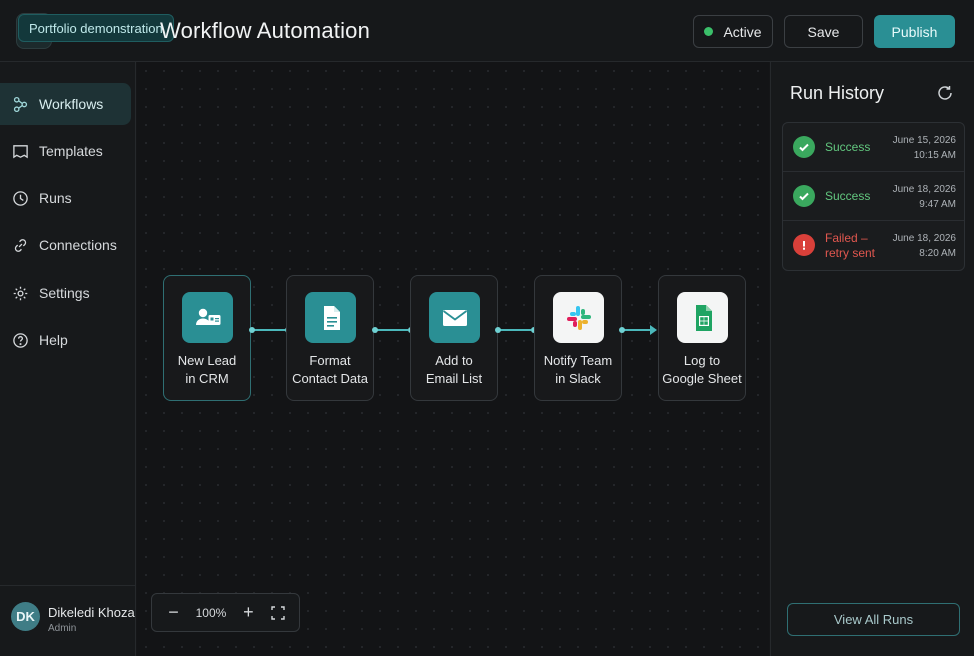 This screenshot has width=974, height=656. Describe the element at coordinates (578, 369) in the screenshot. I see `node-label: Notify Team in Slack` at that location.